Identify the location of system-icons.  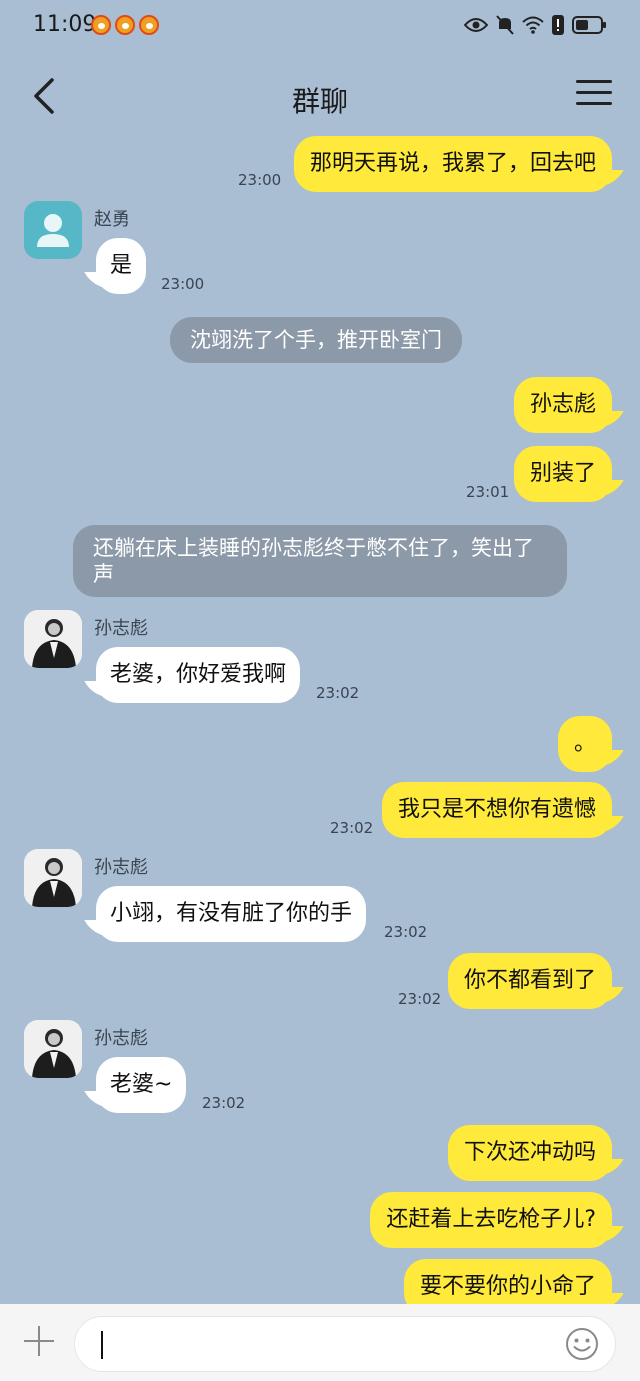
(535, 25).